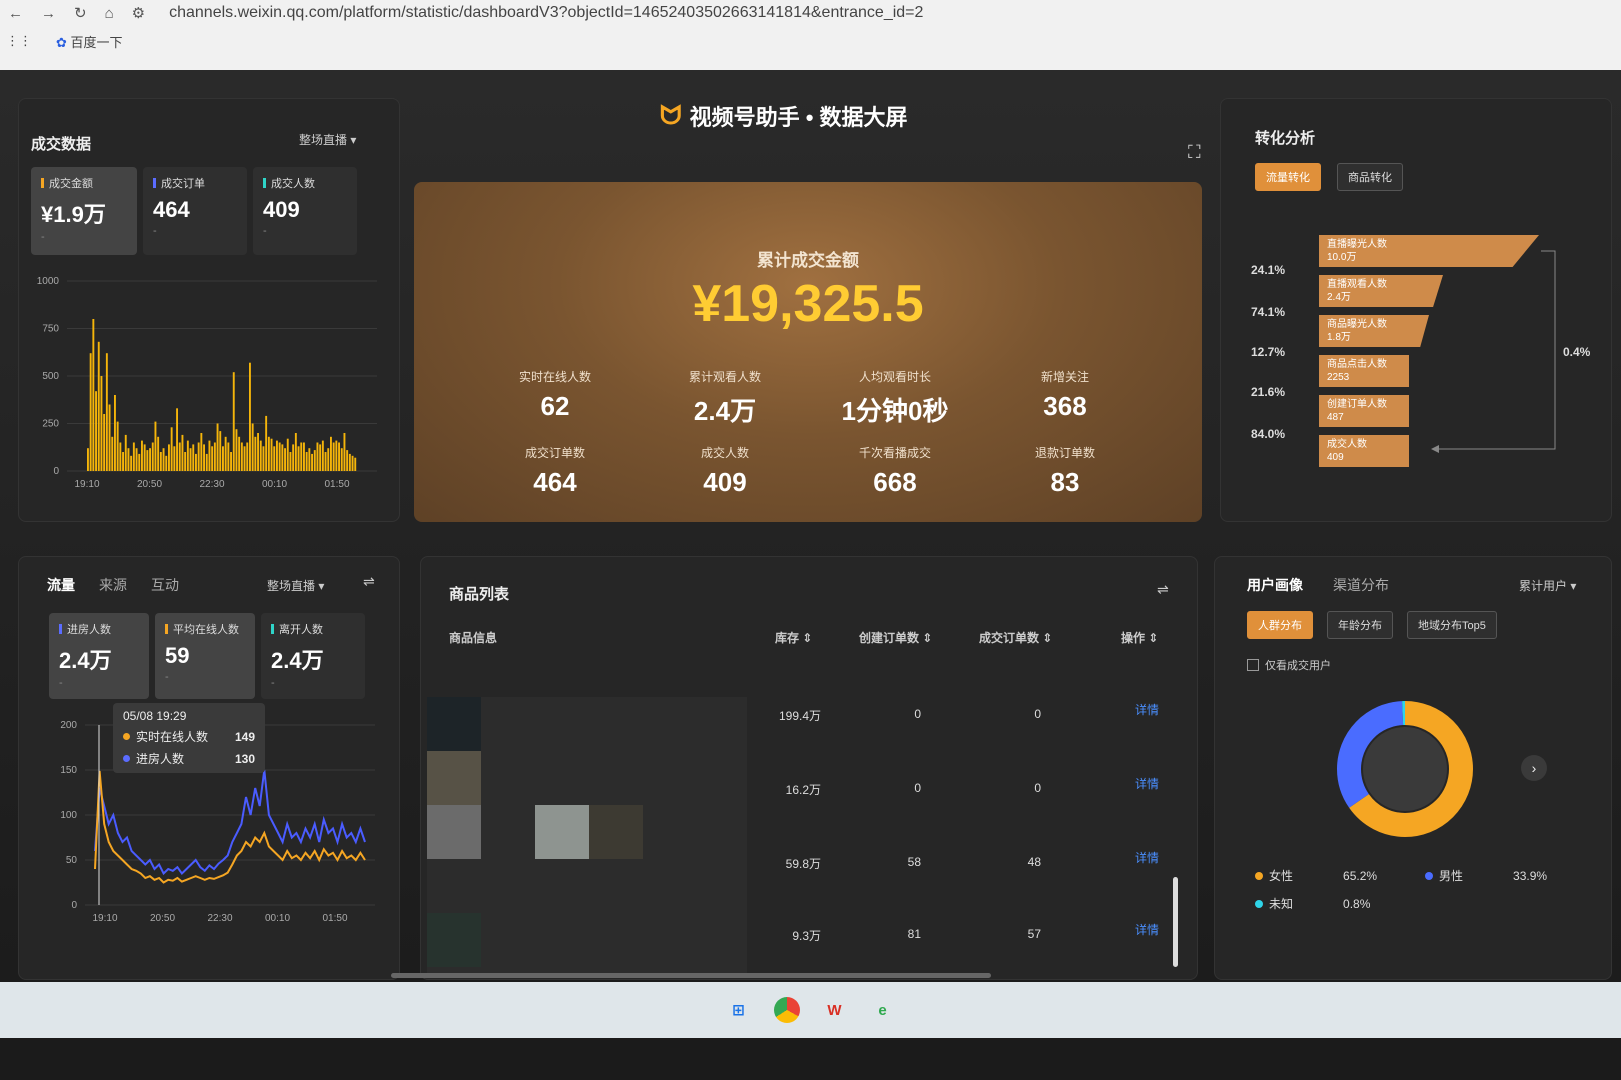 The height and width of the screenshot is (1080, 1621). What do you see at coordinates (369, 581) in the screenshot?
I see `settings-icon: ⇌` at bounding box center [369, 581].